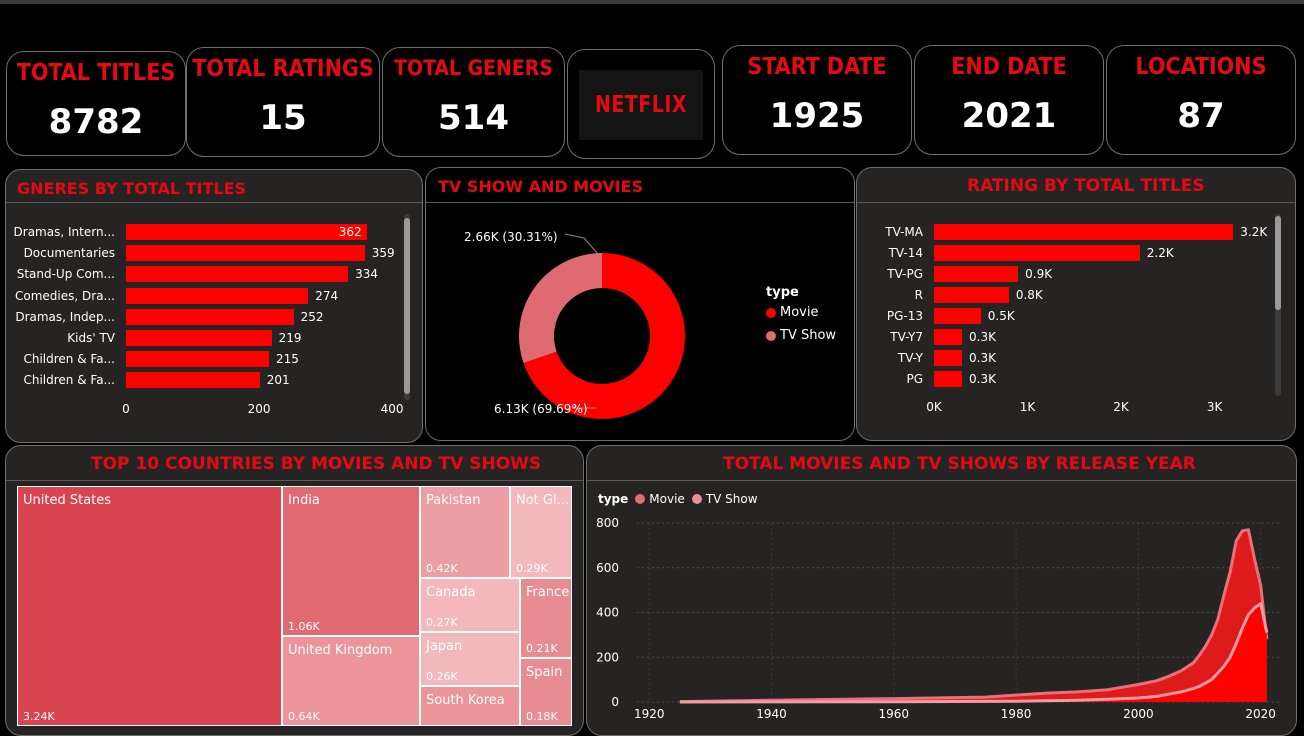 This screenshot has height=736, width=1304. Describe the element at coordinates (383, 253) in the screenshot. I see `bar-value-label: 359` at that location.